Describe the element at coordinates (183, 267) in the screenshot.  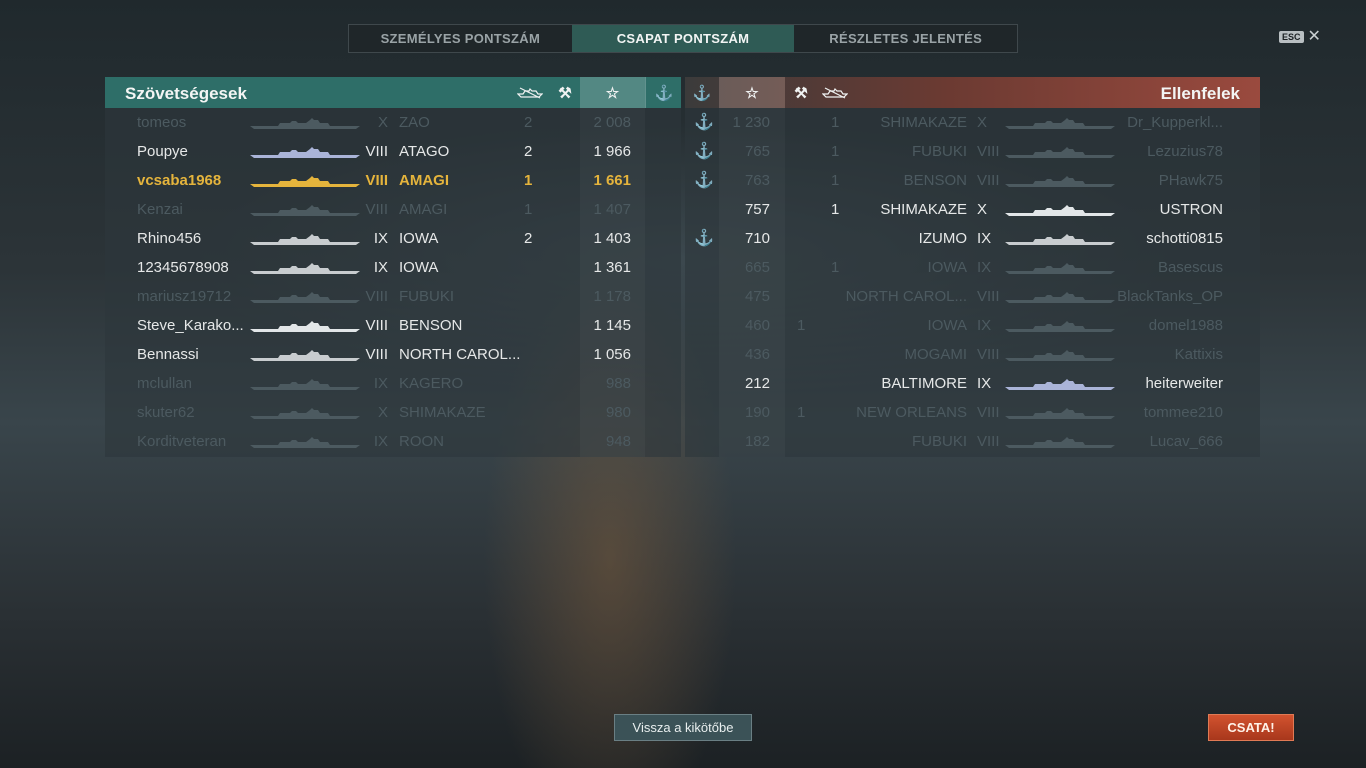
I see `player-name: 12345678908` at that location.